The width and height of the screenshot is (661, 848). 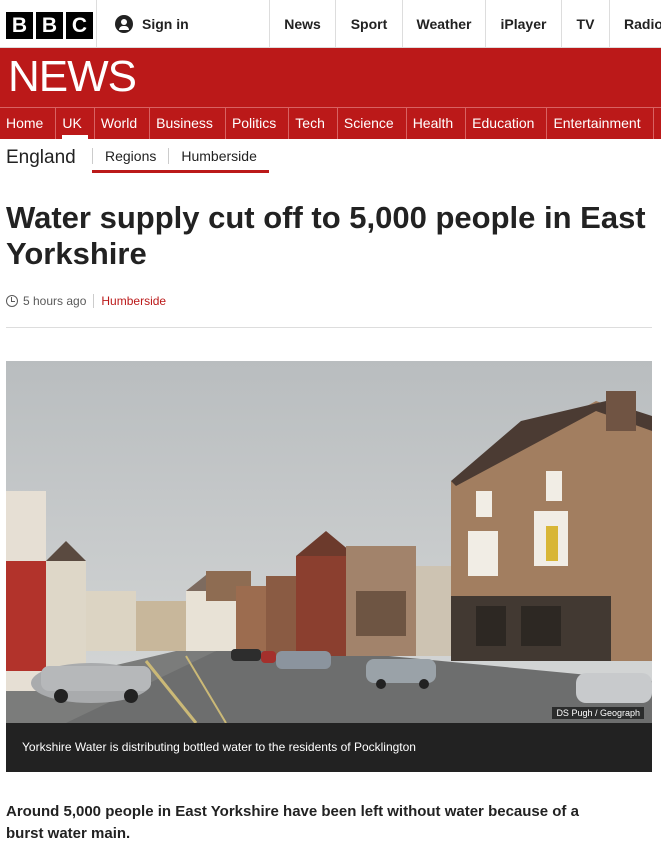 I want to click on global-nav: News Sport Weather iPlayer TV Radio, so click(x=465, y=24).